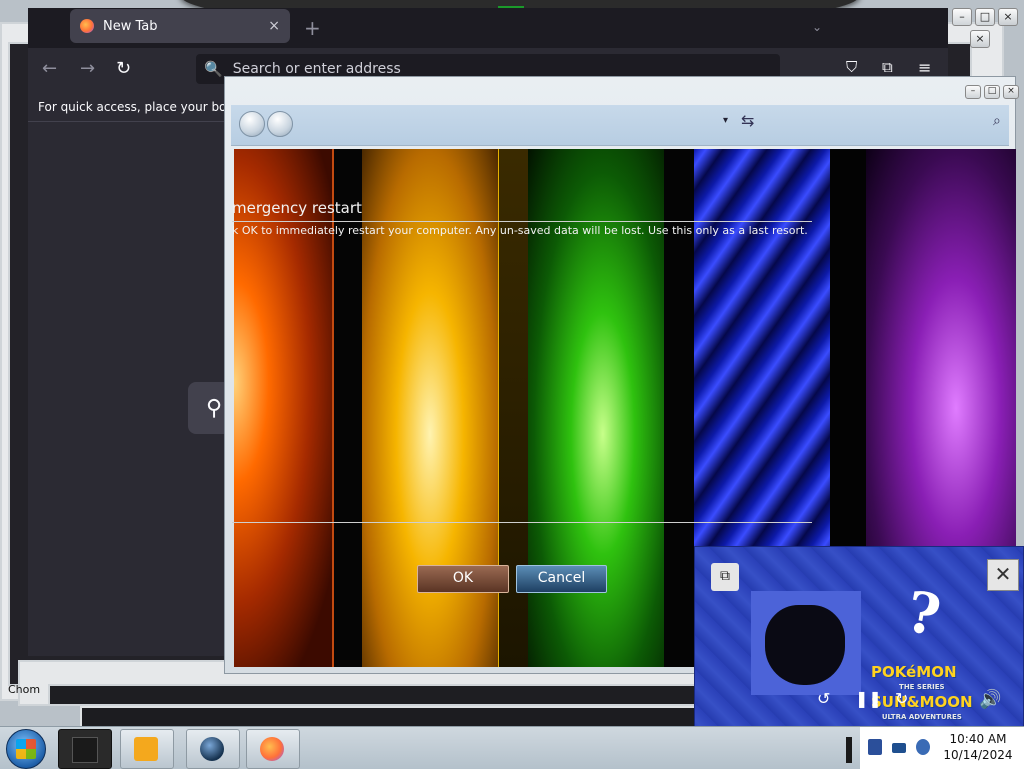  Describe the element at coordinates (849, 750) in the screenshot. I see `tray-separator` at that location.